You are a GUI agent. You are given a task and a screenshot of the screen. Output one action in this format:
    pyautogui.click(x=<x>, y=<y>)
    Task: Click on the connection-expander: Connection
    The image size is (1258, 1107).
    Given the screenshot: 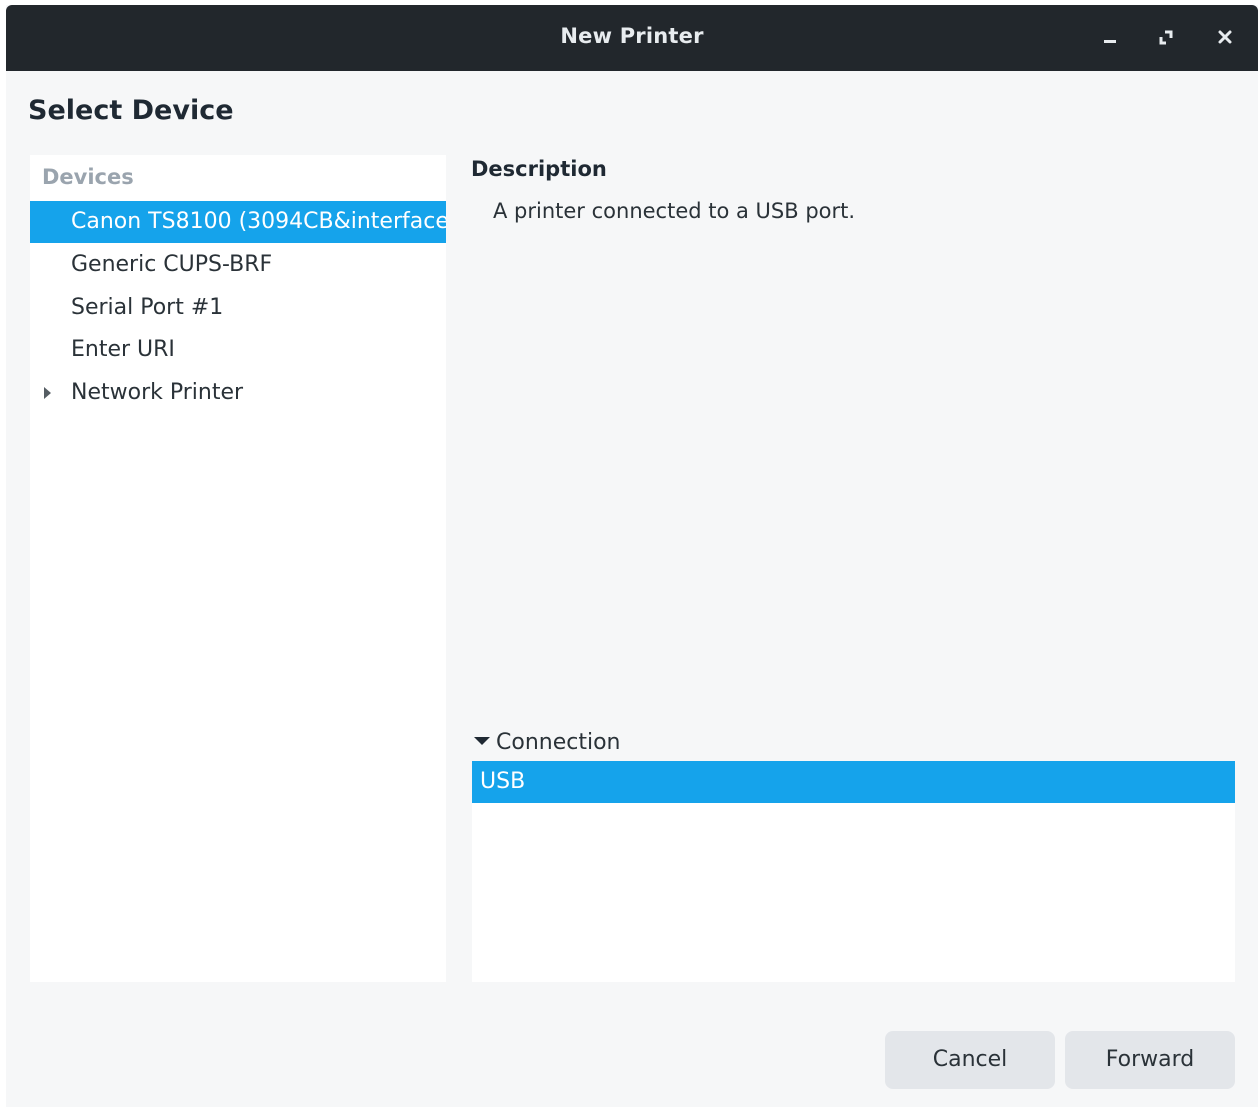 What is the action you would take?
    pyautogui.click(x=547, y=742)
    